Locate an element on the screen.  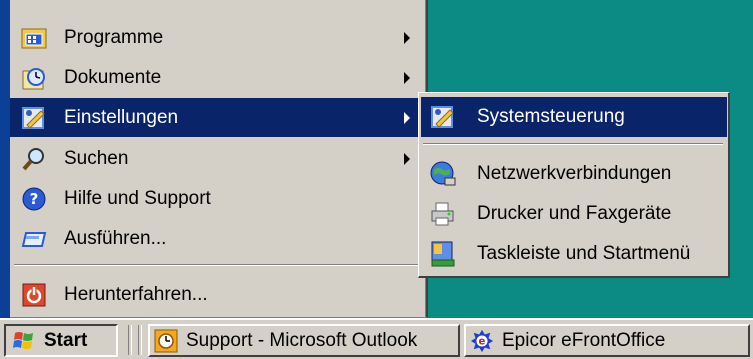
submenu-item-label: Drucker und Faxgeräte is located at coordinates (574, 213).